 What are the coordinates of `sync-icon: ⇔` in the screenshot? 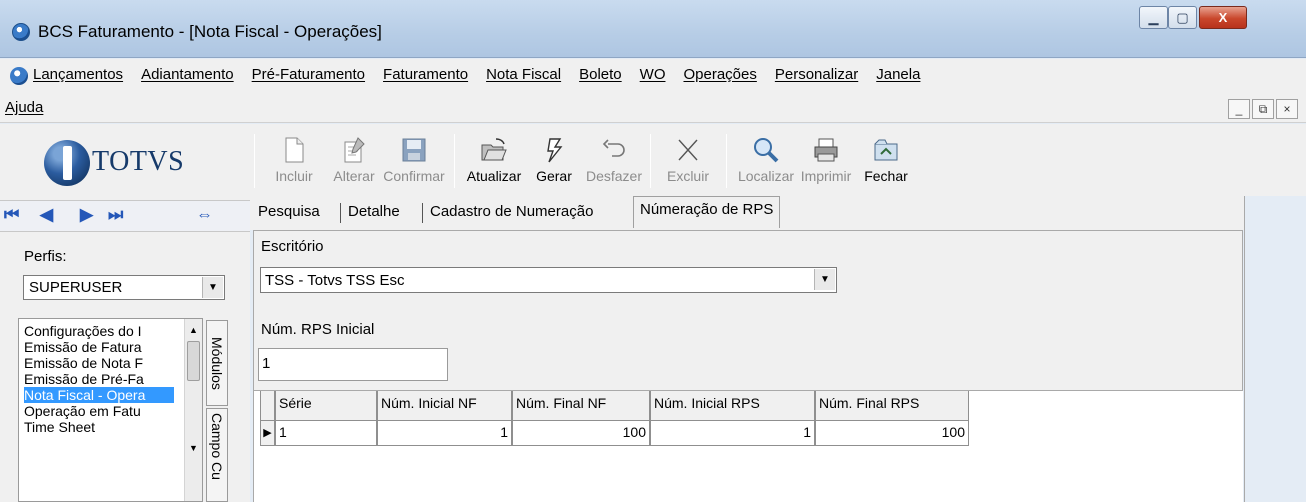 It's located at (204, 215).